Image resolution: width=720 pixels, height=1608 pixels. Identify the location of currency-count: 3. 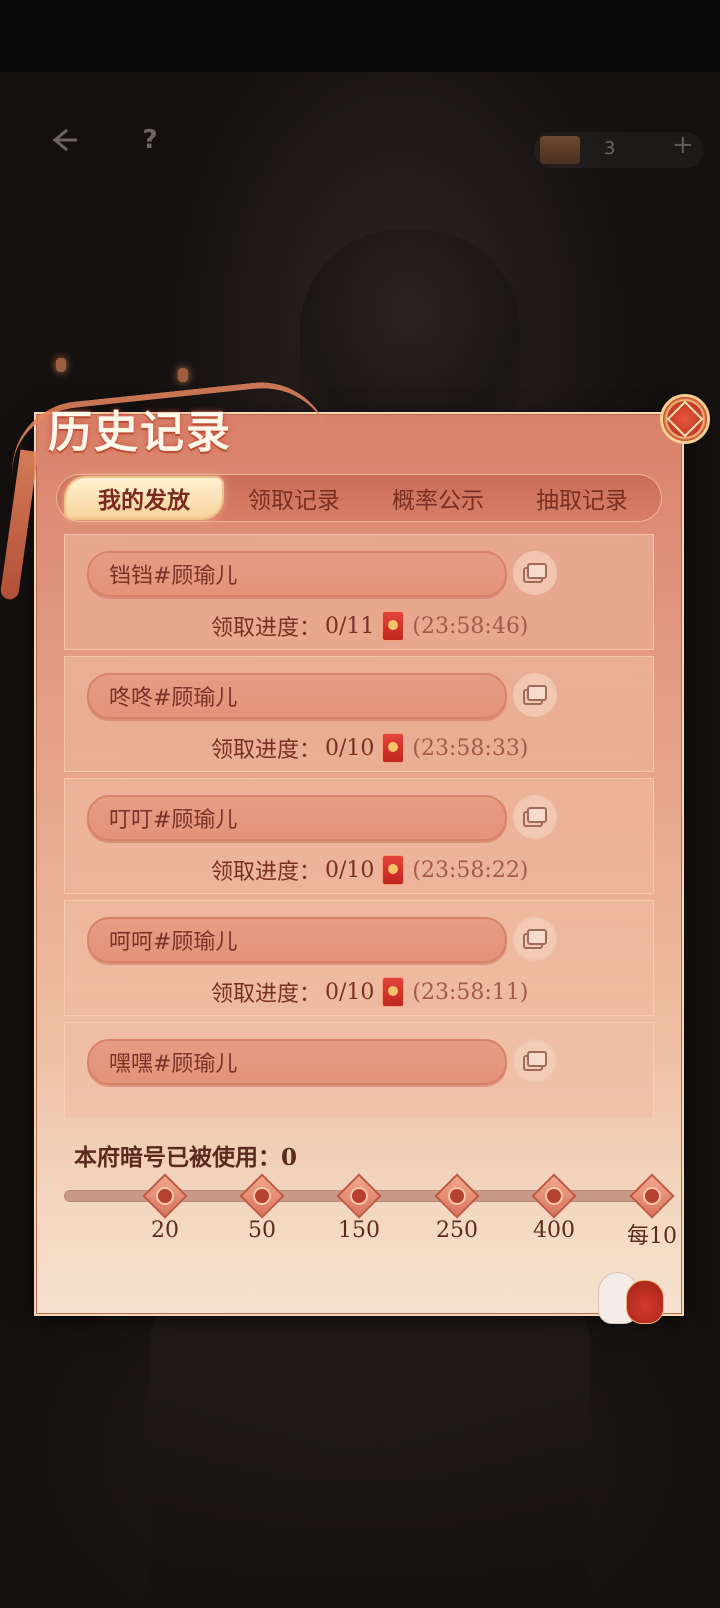
(610, 148).